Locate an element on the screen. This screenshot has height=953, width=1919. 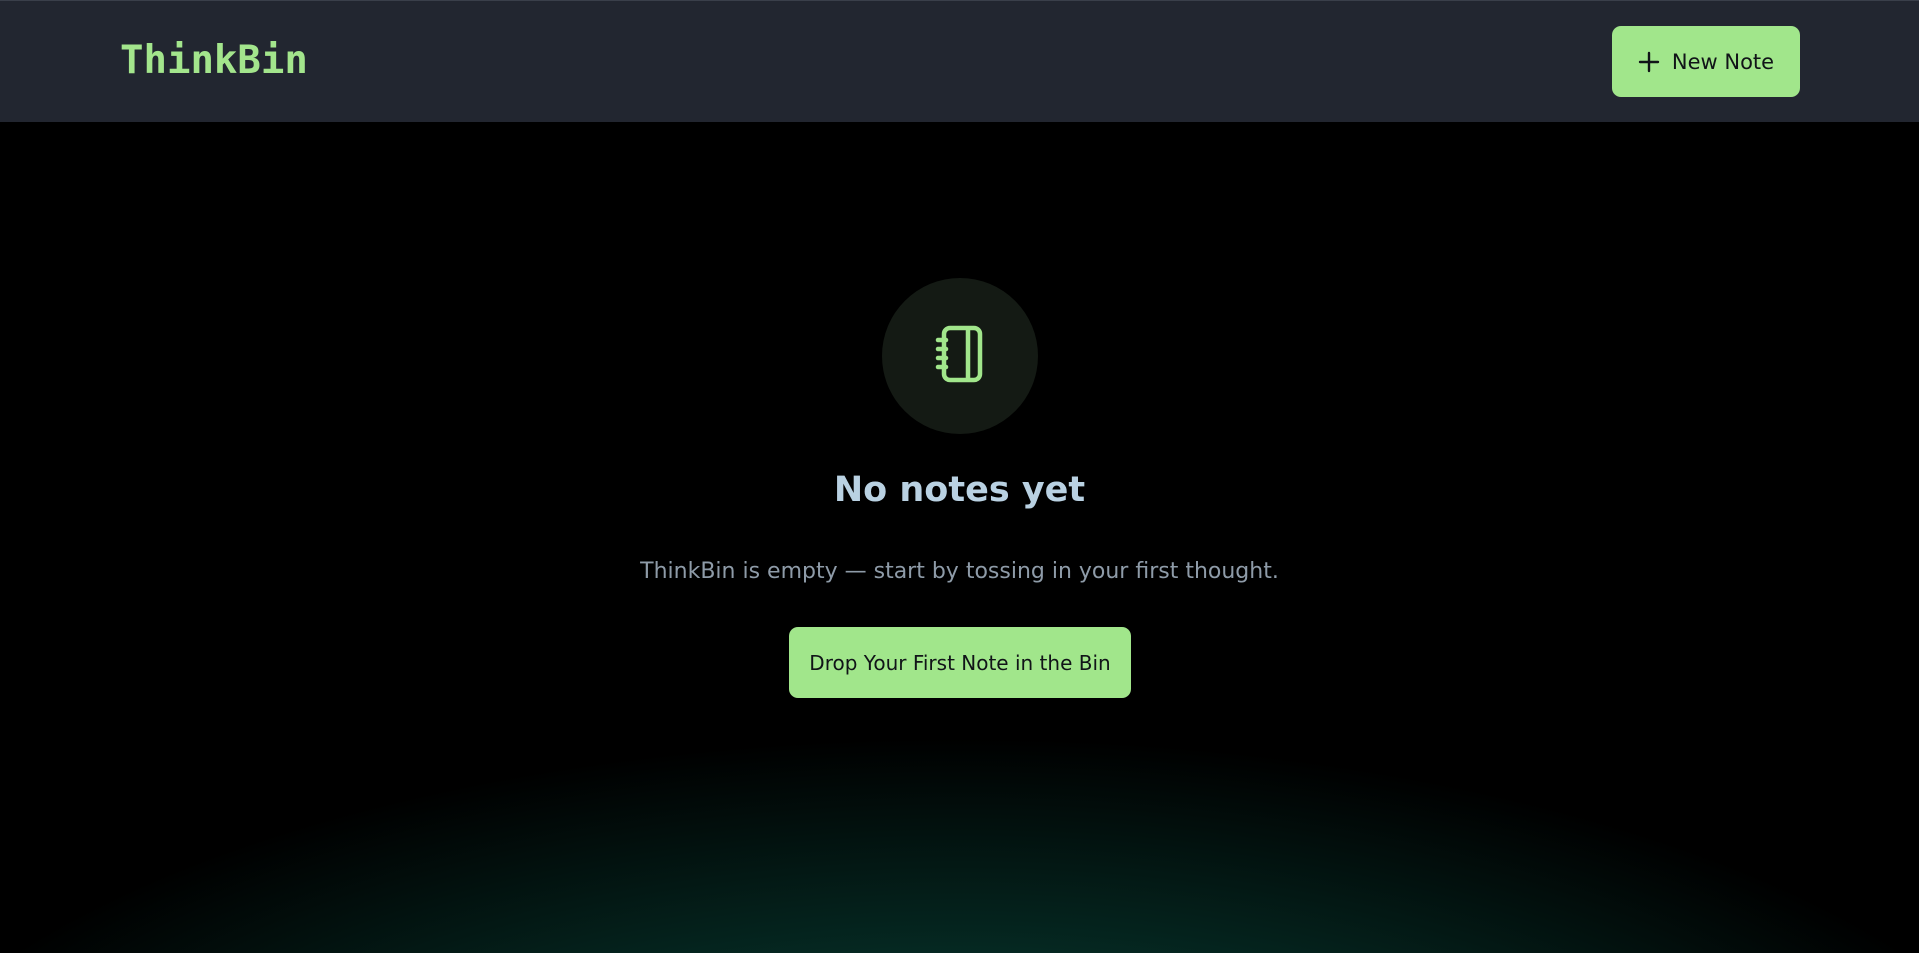
notebook-icon is located at coordinates (960, 356).